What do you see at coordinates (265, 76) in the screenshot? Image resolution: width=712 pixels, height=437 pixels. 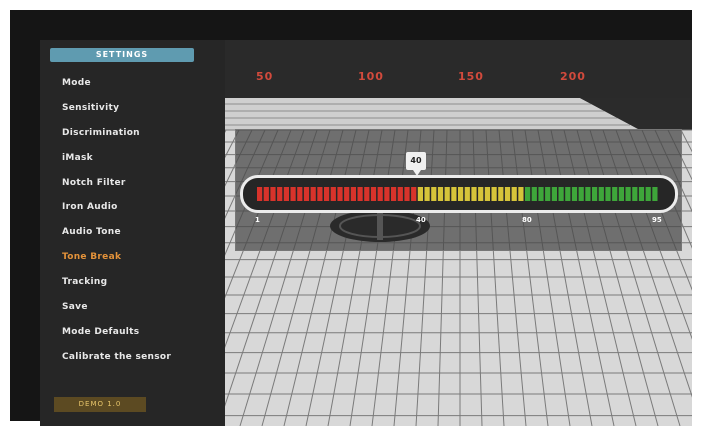 I see `scale-label-50: 50` at bounding box center [265, 76].